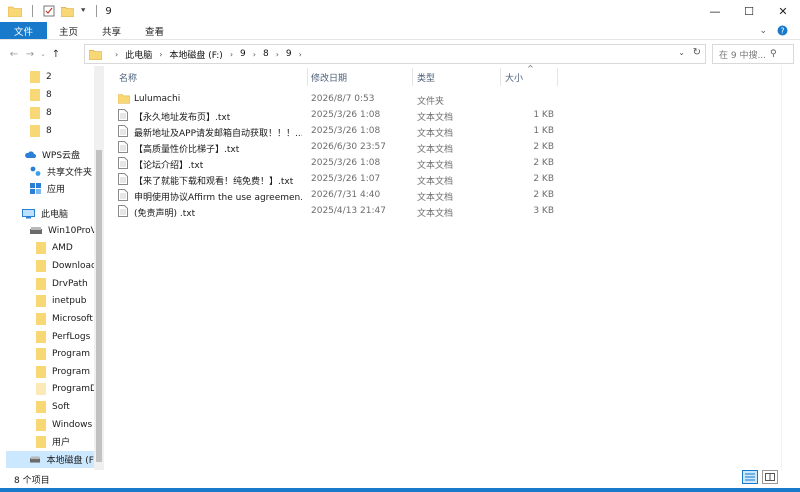  What do you see at coordinates (404, 212) in the screenshot?
I see `file-row: (免责声明) .txt 2025/4/13 21:47 文本文档 3 KB` at bounding box center [404, 212].